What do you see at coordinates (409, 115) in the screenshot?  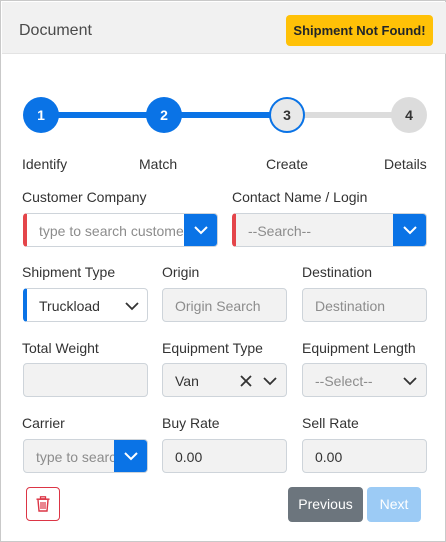 I see `step-4-circle: 4` at bounding box center [409, 115].